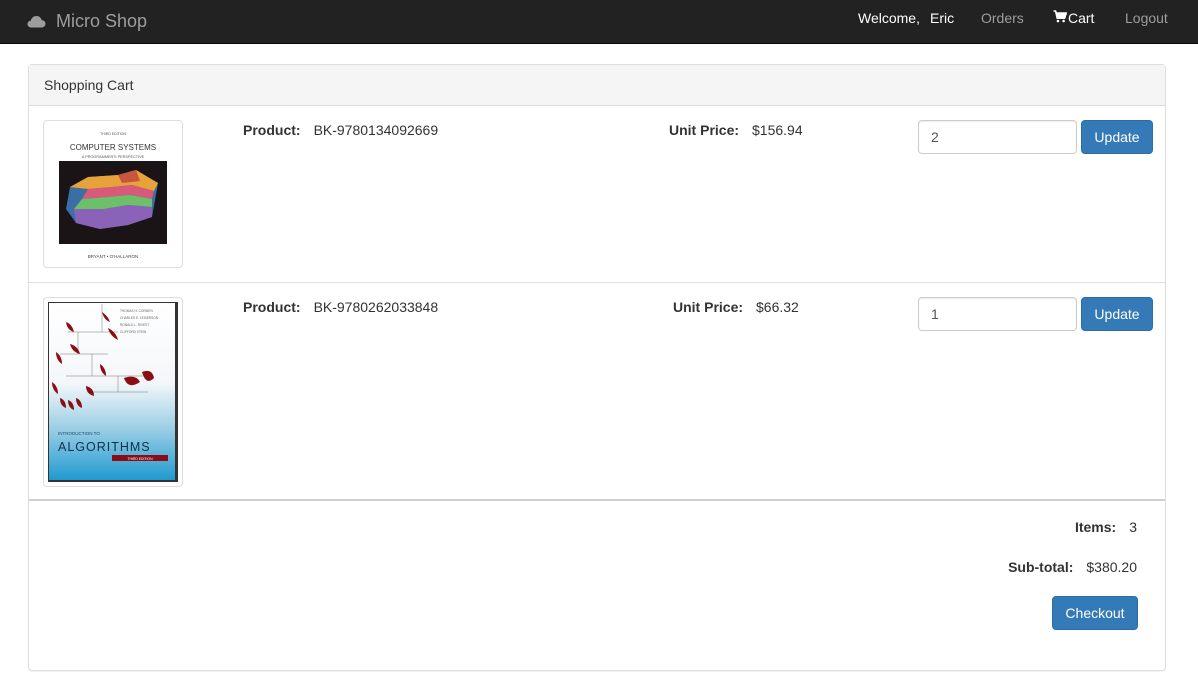 This screenshot has width=1198, height=698. I want to click on unit-price-field: Unit Price: $66.32, so click(736, 307).